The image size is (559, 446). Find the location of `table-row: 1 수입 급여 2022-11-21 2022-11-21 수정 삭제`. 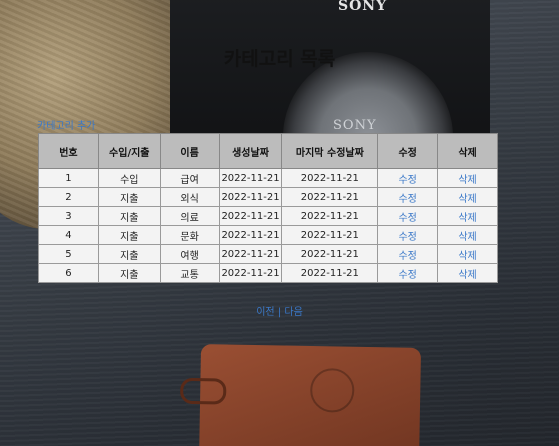

table-row: 1 수입 급여 2022-11-21 2022-11-21 수정 삭제 is located at coordinates (268, 178).